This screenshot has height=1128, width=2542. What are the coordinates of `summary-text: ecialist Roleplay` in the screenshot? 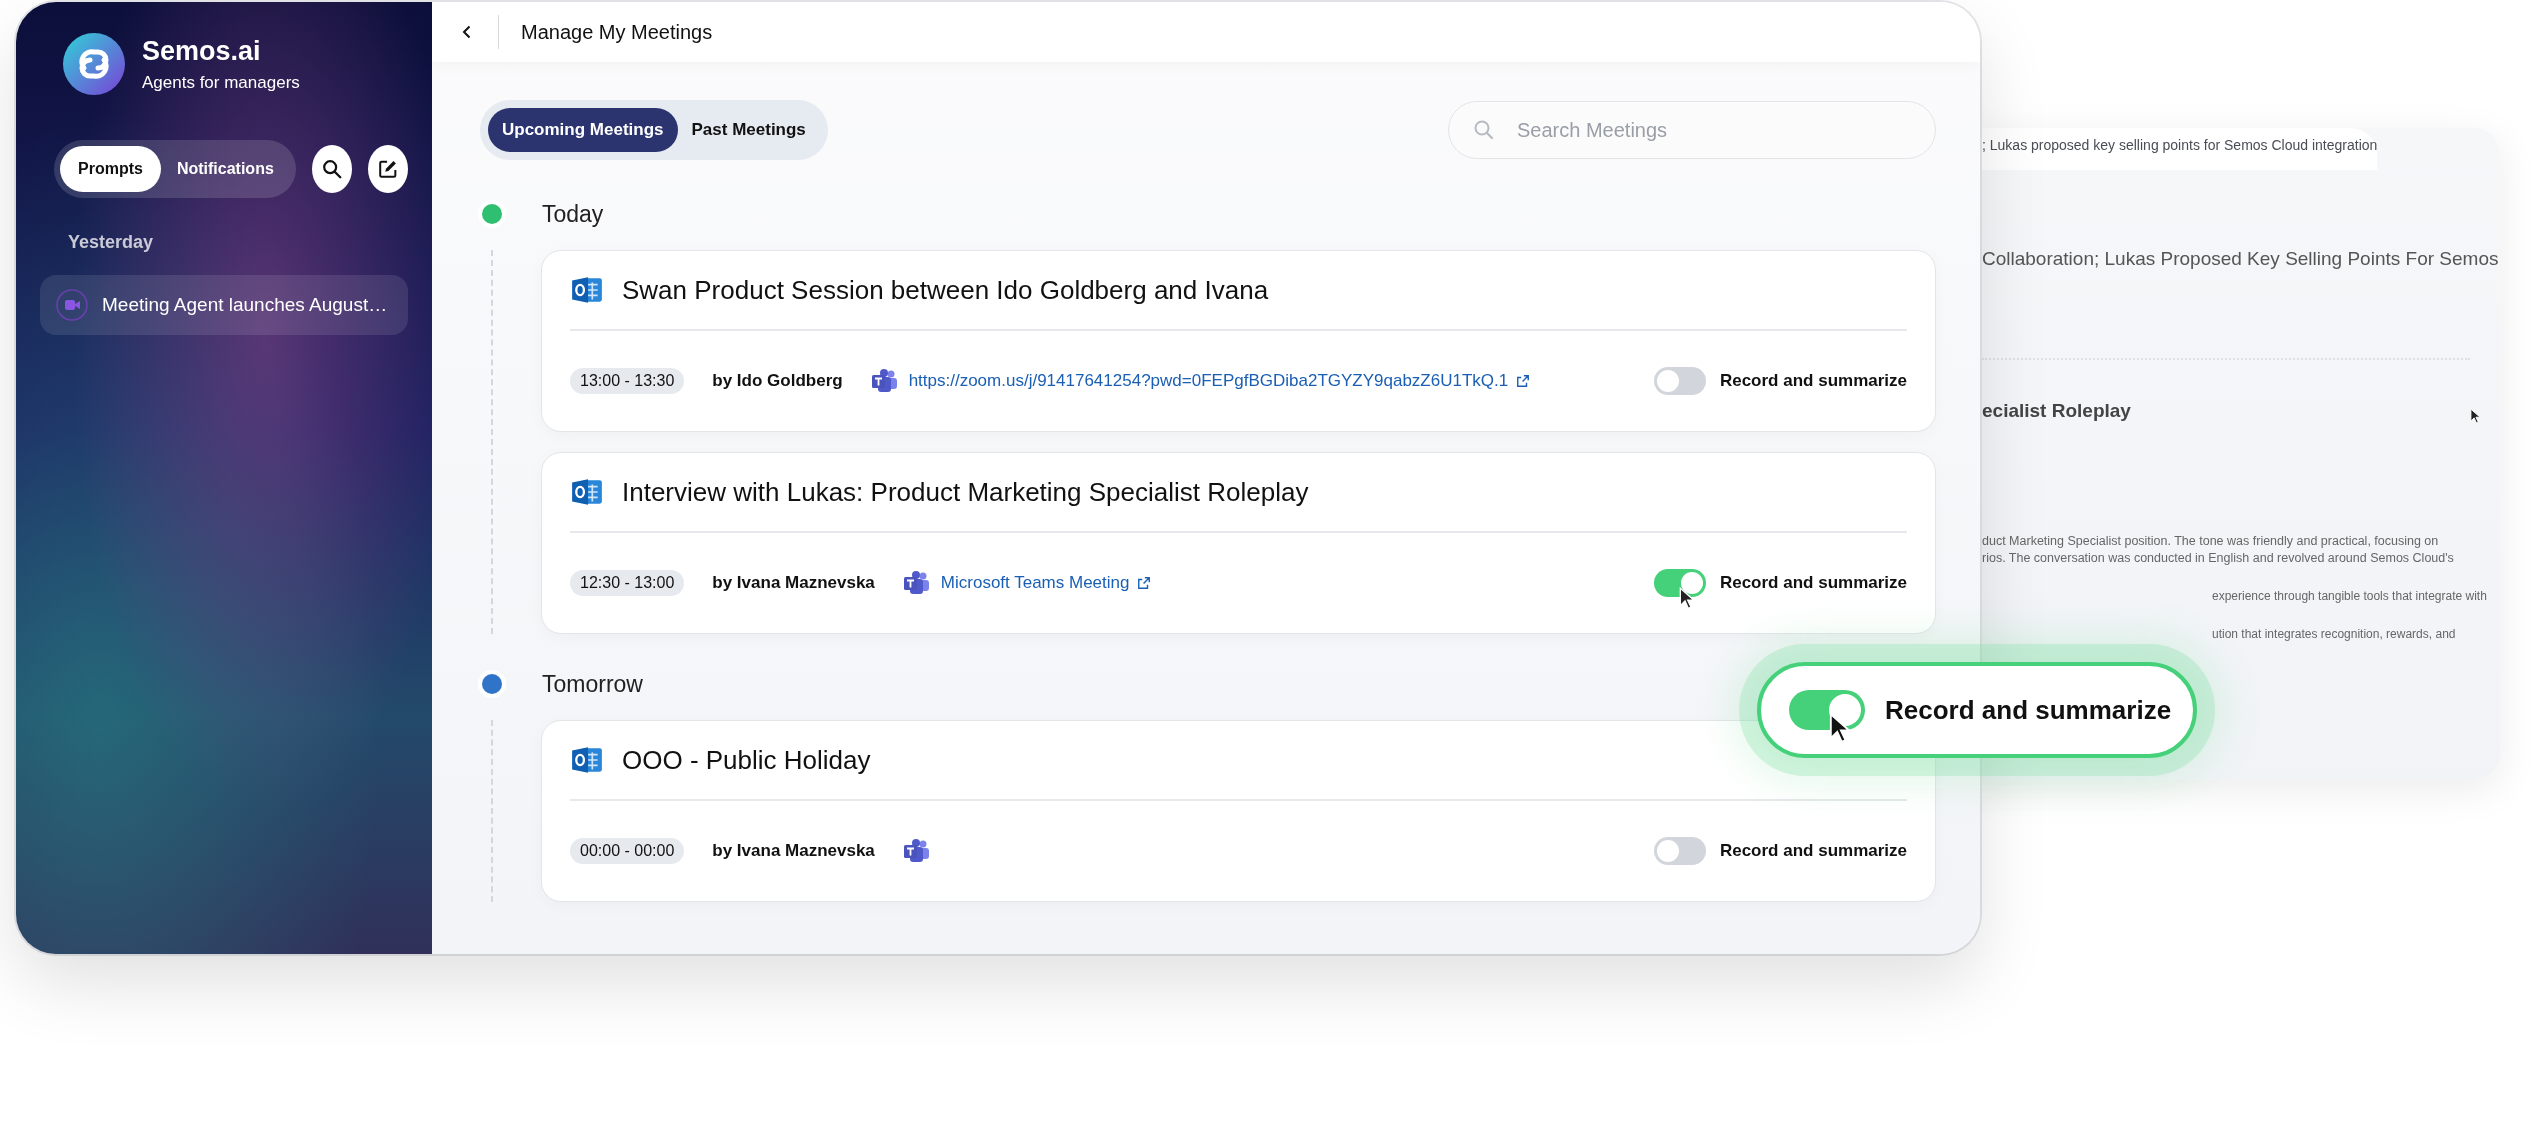 It's located at (2056, 411).